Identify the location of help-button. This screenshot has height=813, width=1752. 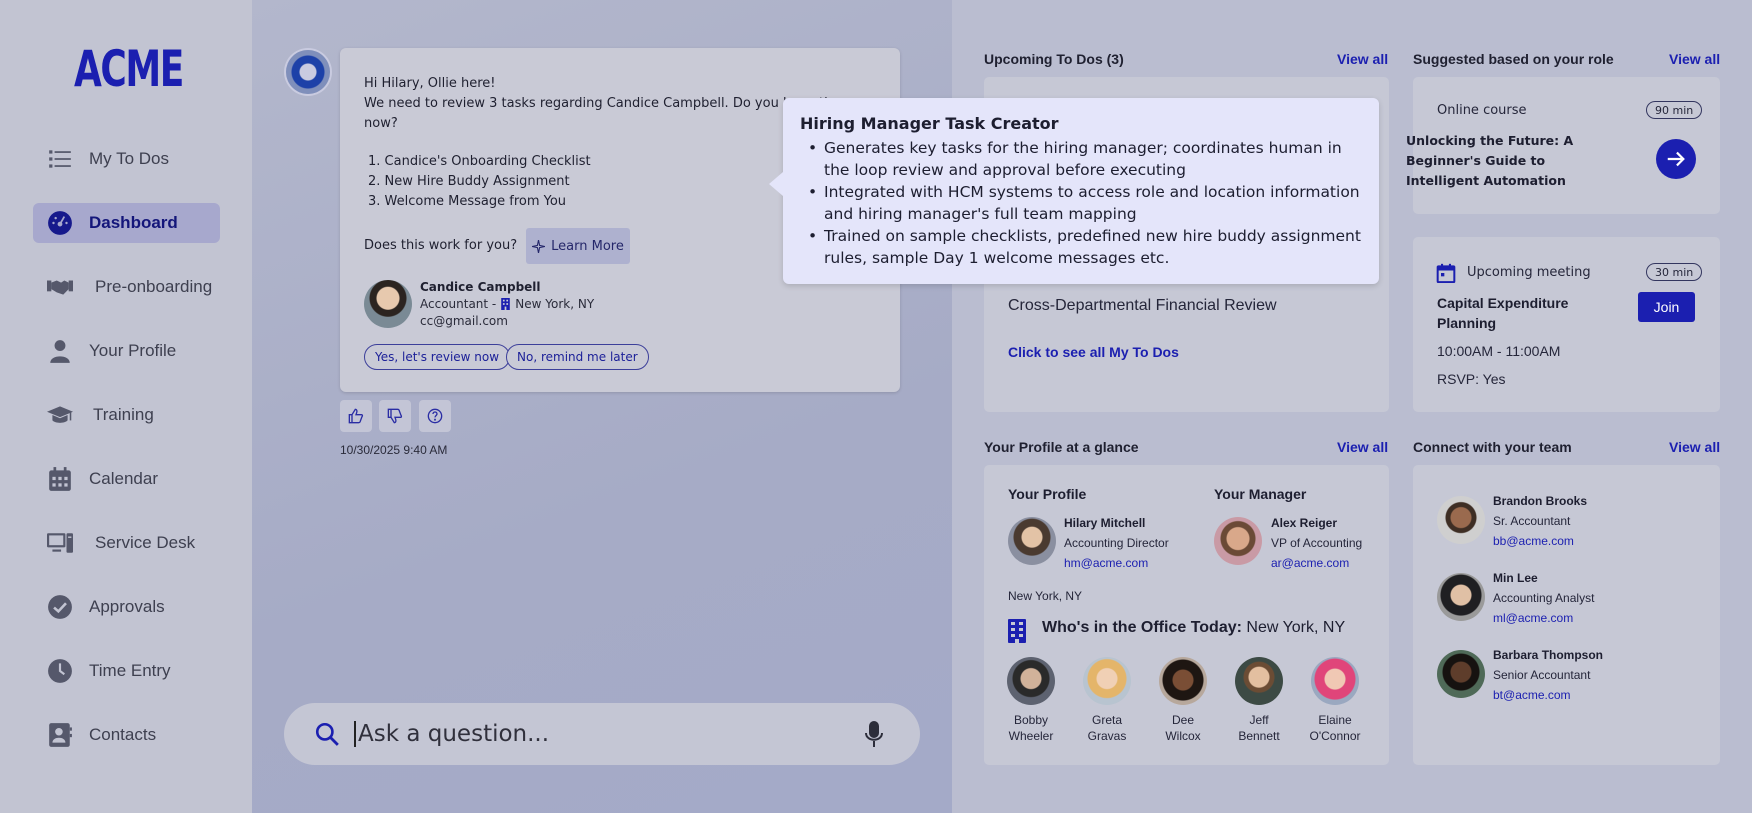
(435, 416).